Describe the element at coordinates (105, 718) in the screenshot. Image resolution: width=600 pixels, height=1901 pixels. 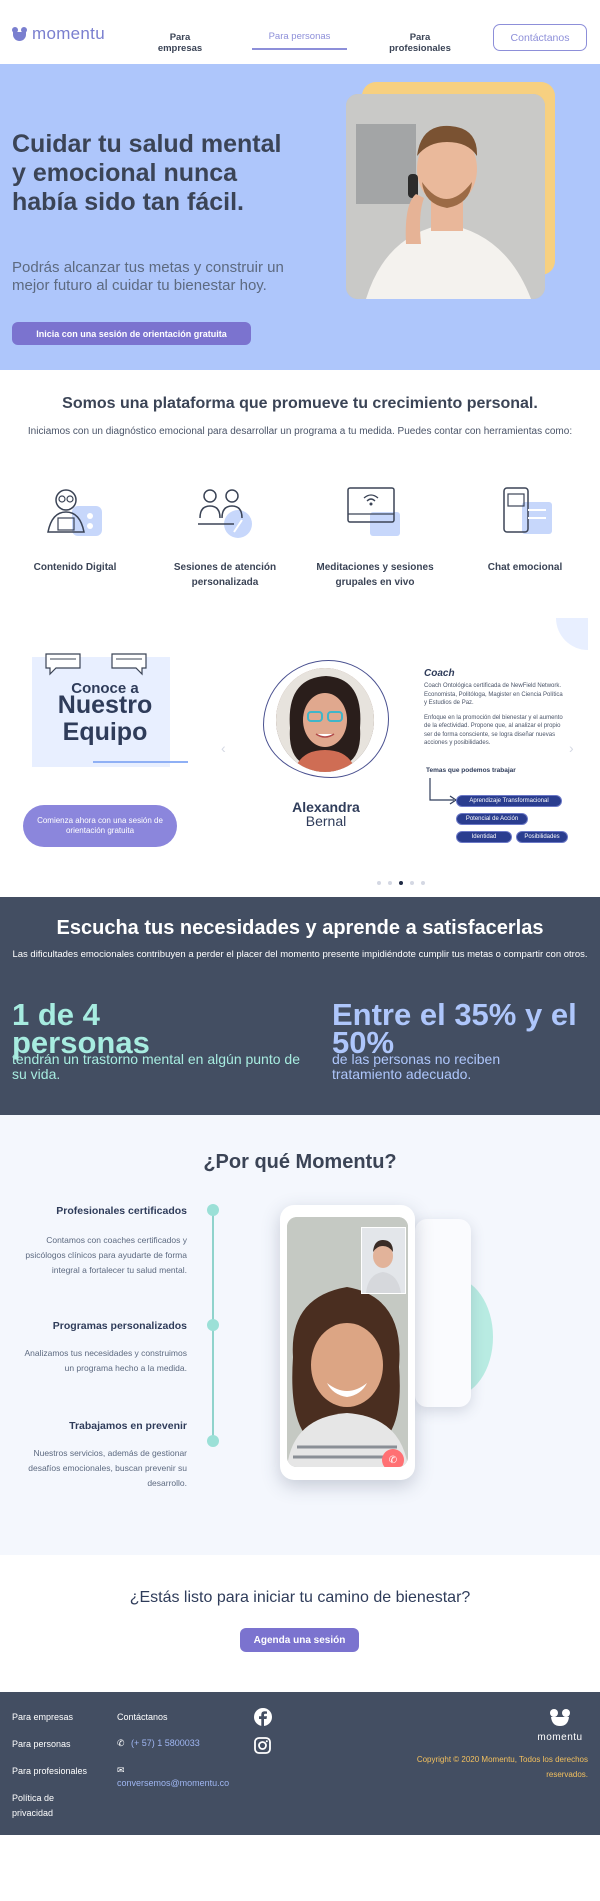
I see `team-title-large: Nuestro Equipo` at that location.